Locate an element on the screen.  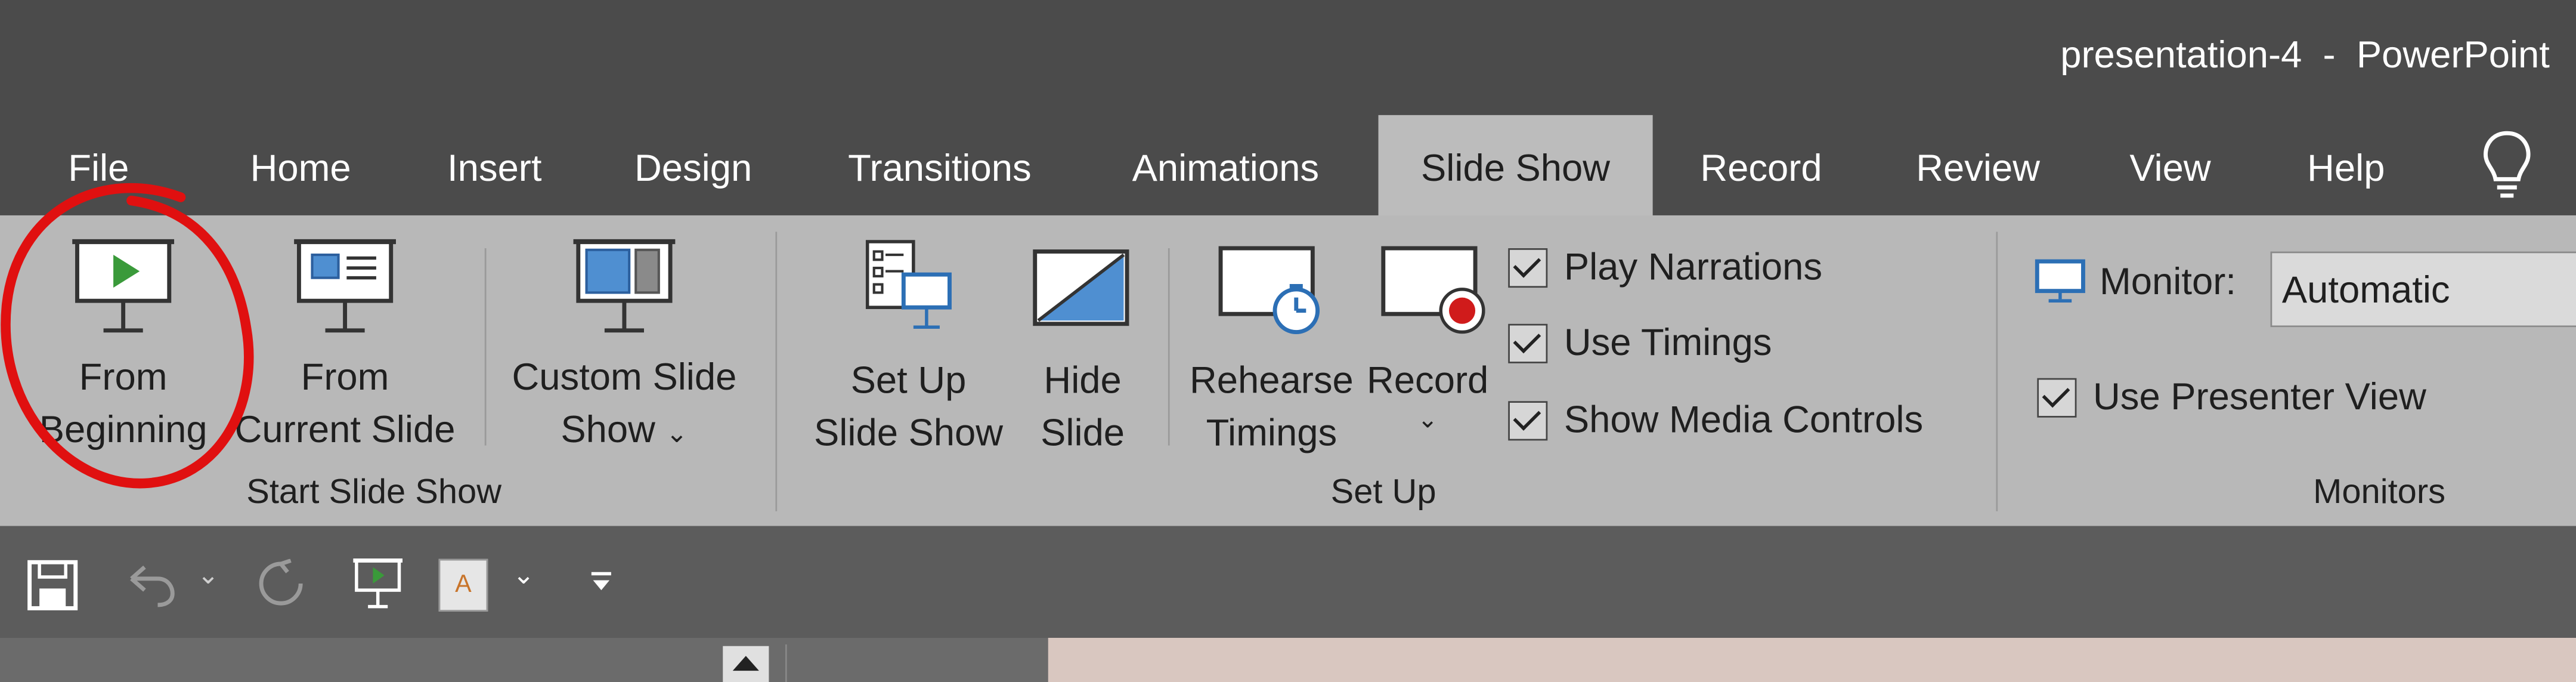
hide-slide-label-2: Slide is located at coordinates (1083, 432).